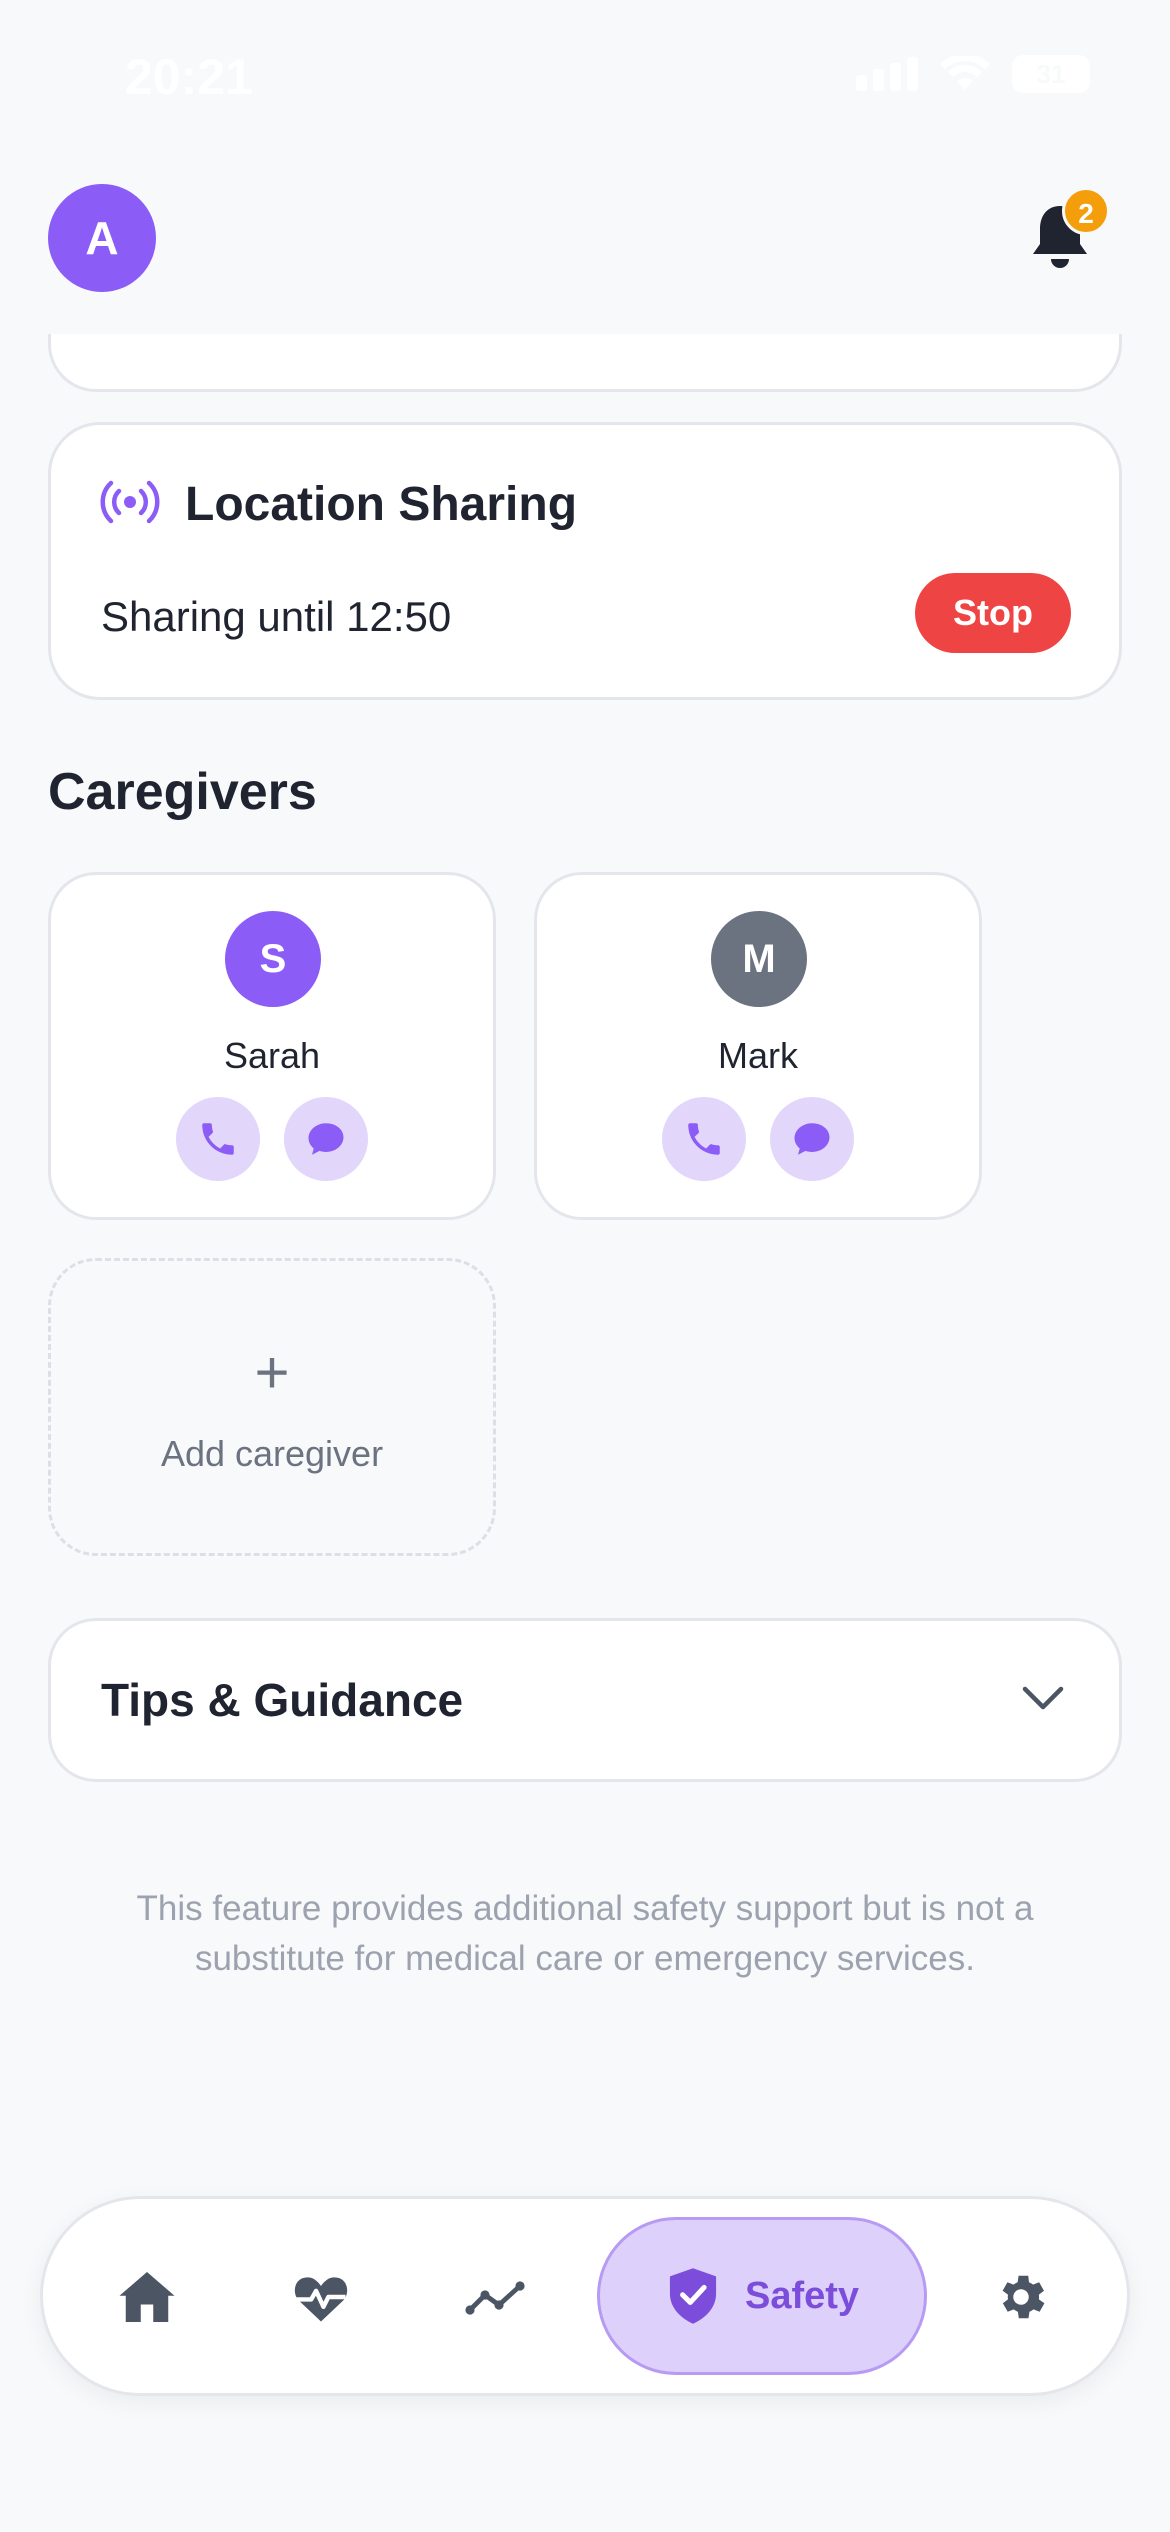 The width and height of the screenshot is (1170, 2532). I want to click on status-bar: 20:21 31, so click(585, 75).